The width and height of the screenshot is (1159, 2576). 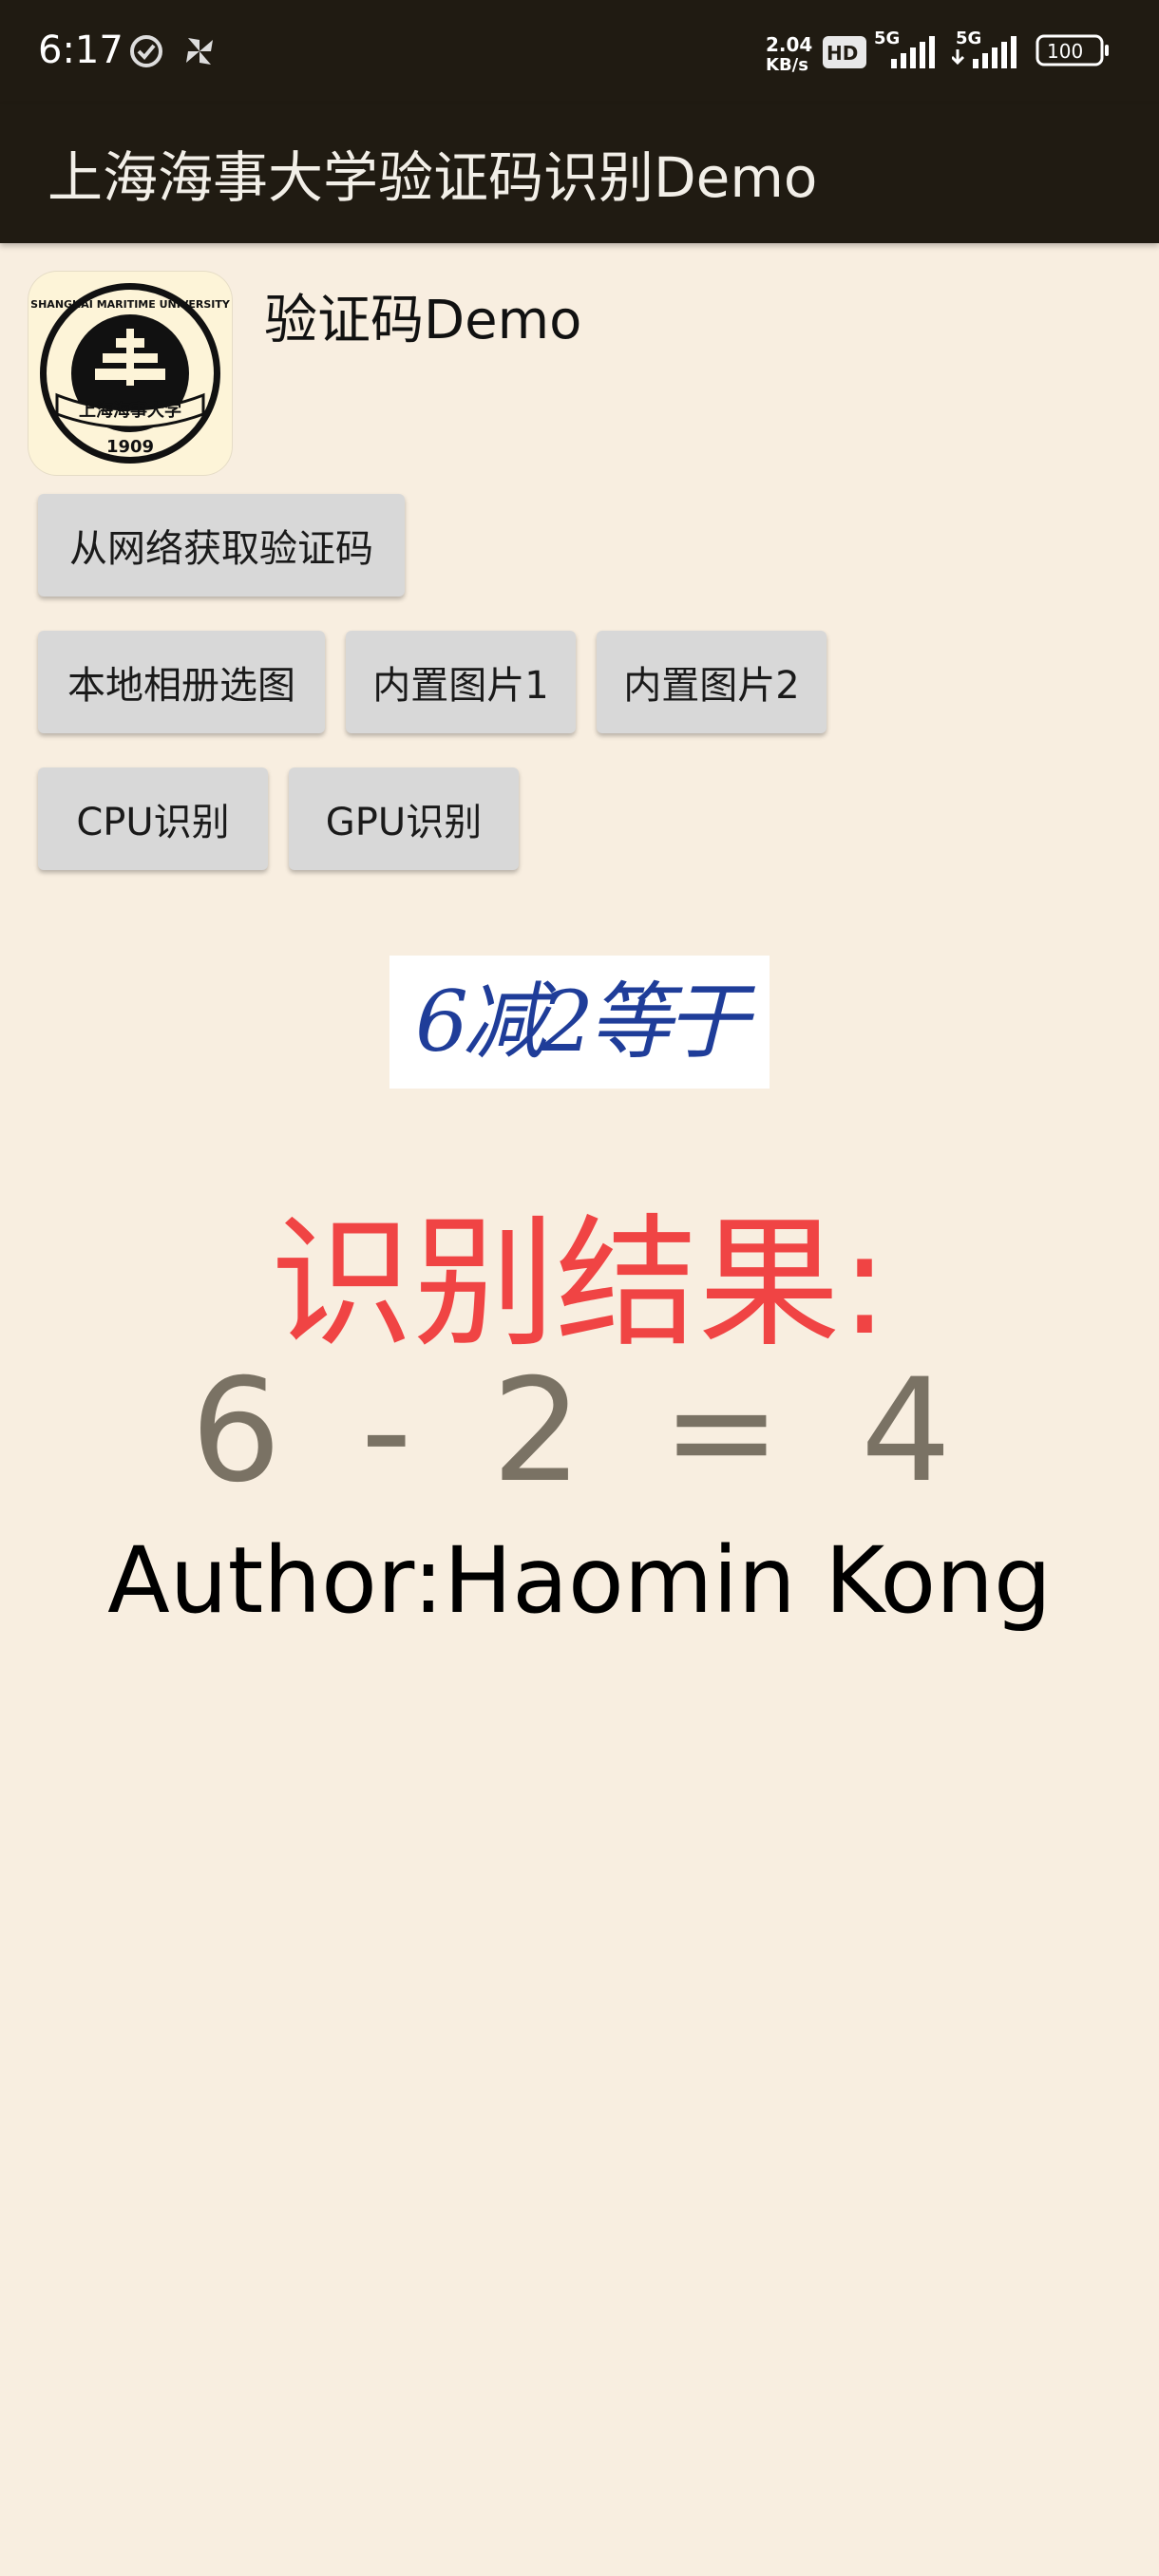 What do you see at coordinates (585, 1021) in the screenshot?
I see `svg-text: 6减2等于` at bounding box center [585, 1021].